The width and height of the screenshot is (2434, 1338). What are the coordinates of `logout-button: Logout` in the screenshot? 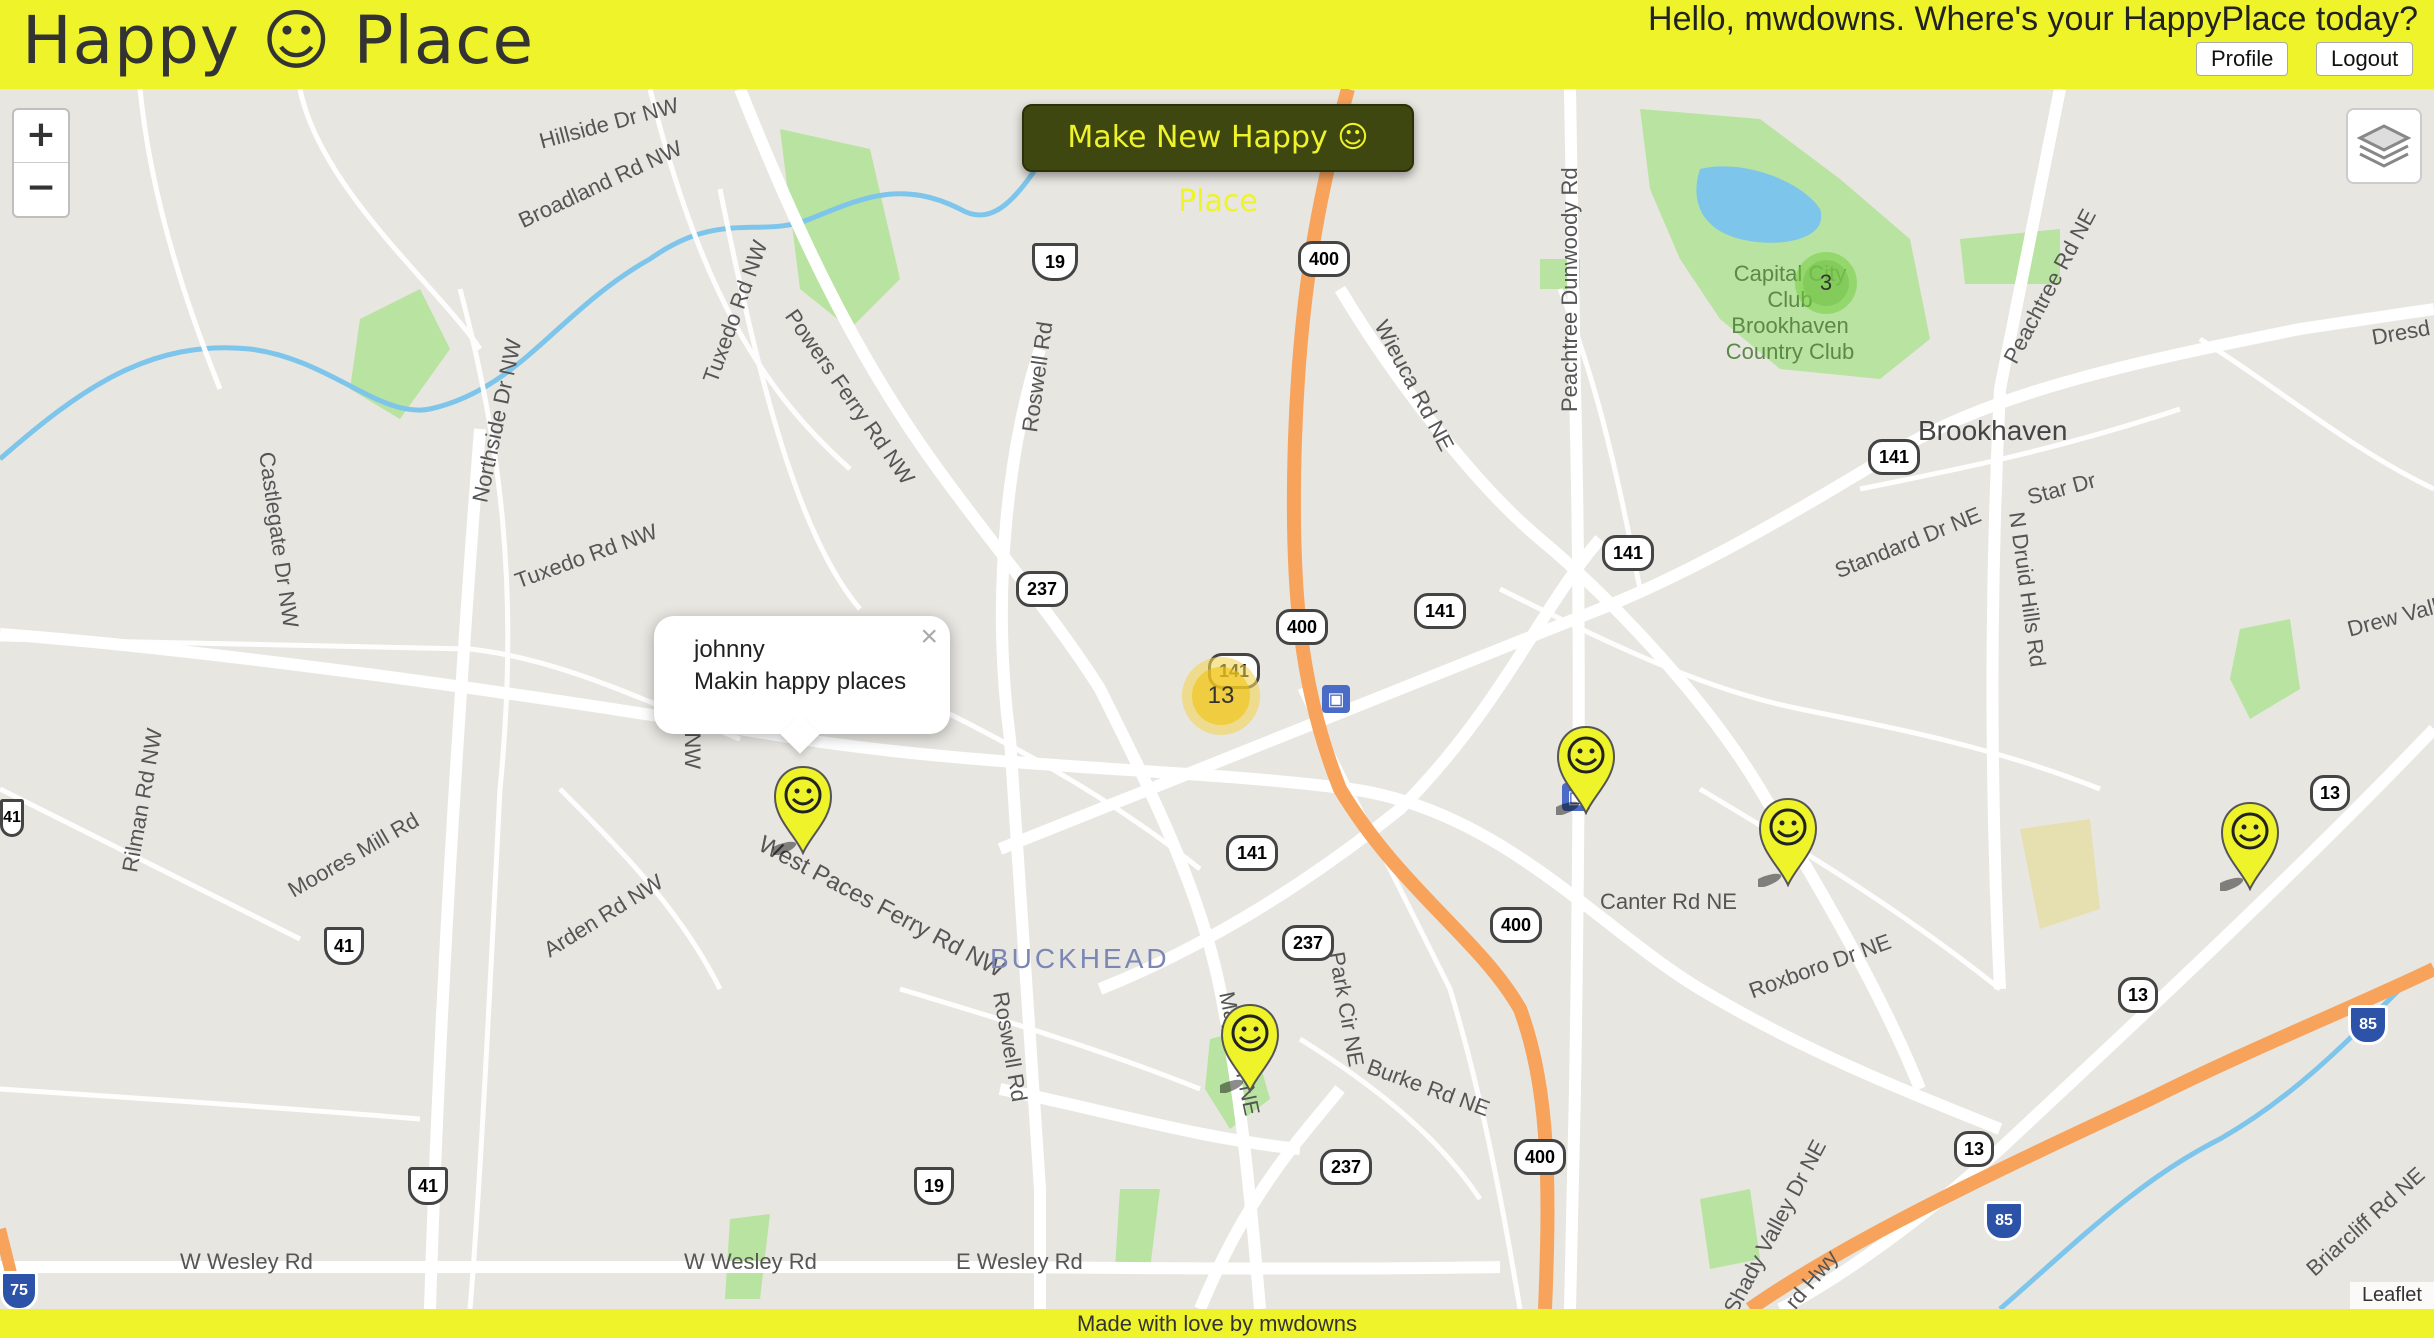 It's located at (2365, 59).